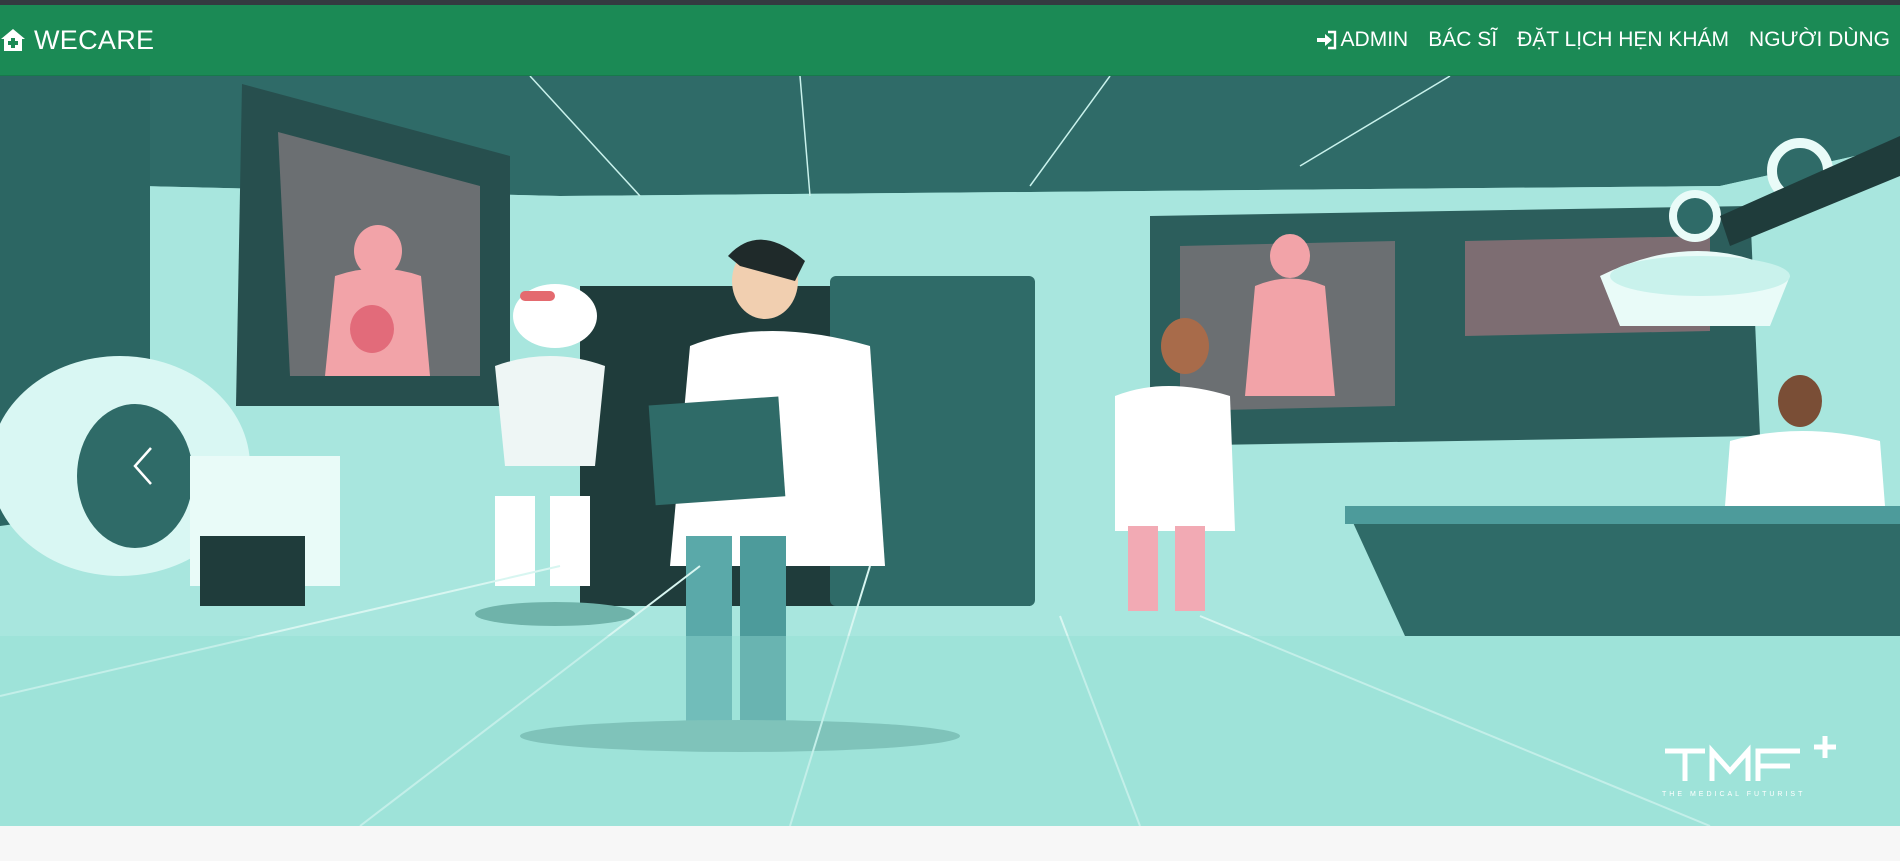 This screenshot has height=861, width=1900. I want to click on chevron-left-icon, so click(142, 466).